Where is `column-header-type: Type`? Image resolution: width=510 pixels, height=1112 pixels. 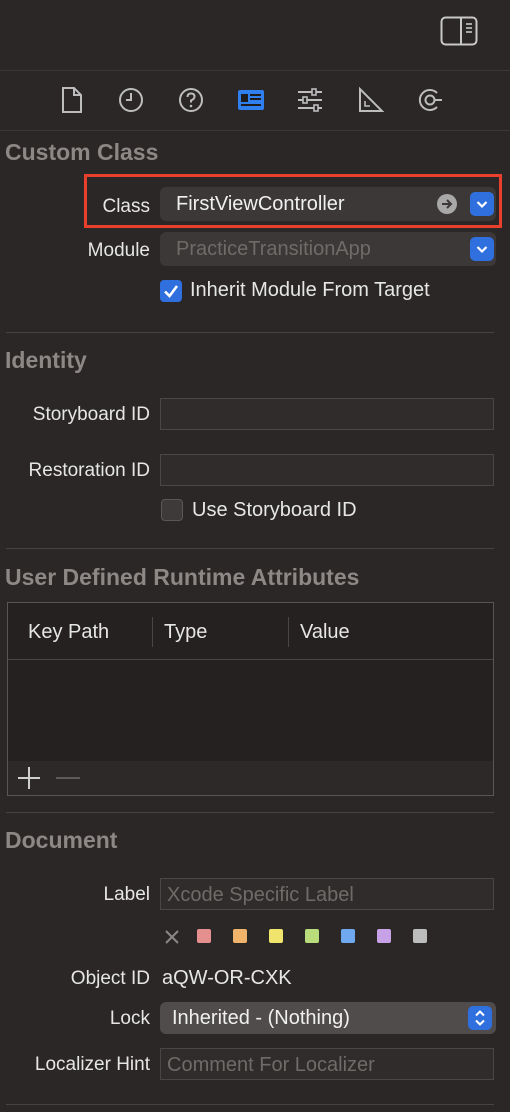 column-header-type: Type is located at coordinates (185, 632).